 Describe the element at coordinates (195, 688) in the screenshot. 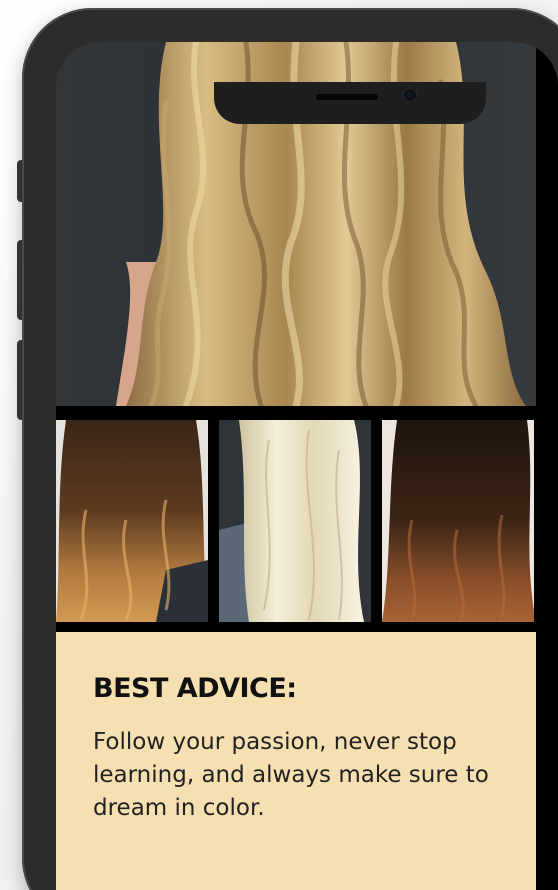

I see `advice-heading: BEST ADVICE:` at that location.